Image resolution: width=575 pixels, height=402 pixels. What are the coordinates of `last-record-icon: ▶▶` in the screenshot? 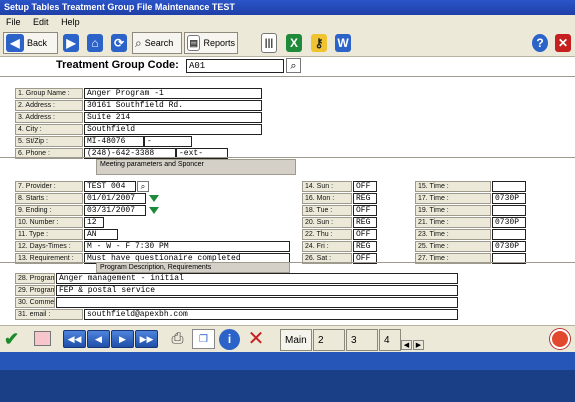 It's located at (146, 339).